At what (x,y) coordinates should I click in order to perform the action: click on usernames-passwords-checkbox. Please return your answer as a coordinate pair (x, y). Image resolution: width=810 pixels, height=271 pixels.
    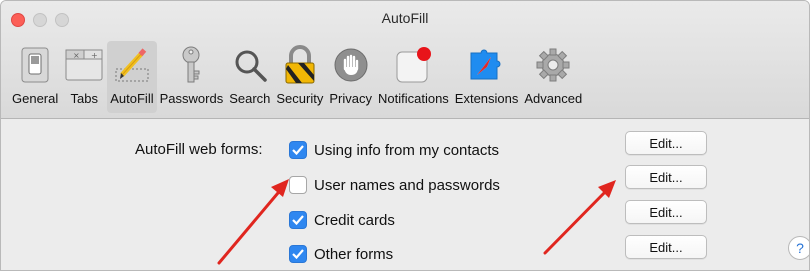
    Looking at the image, I should click on (298, 185).